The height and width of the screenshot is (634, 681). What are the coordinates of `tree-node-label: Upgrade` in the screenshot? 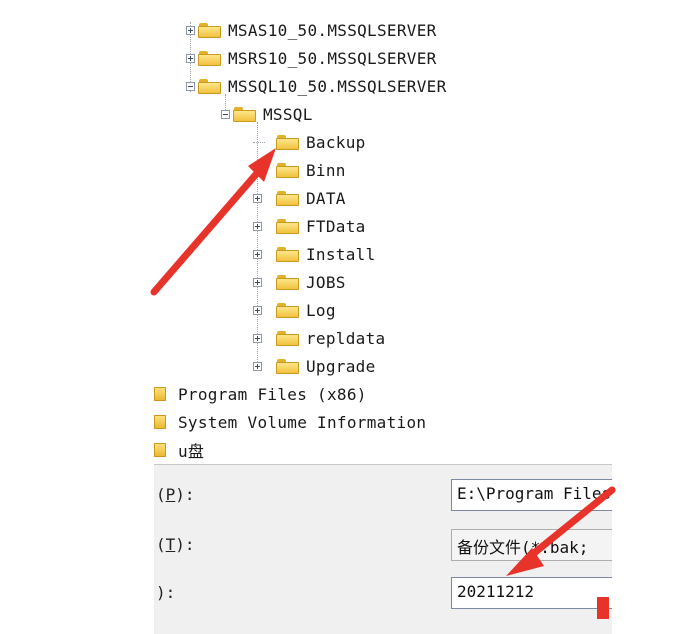 It's located at (341, 366).